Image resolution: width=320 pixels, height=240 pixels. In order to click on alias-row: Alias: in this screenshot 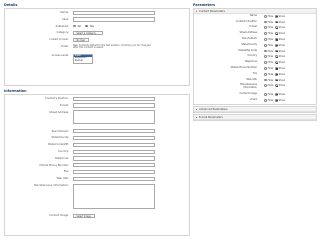, I will do `click(97, 20)`.